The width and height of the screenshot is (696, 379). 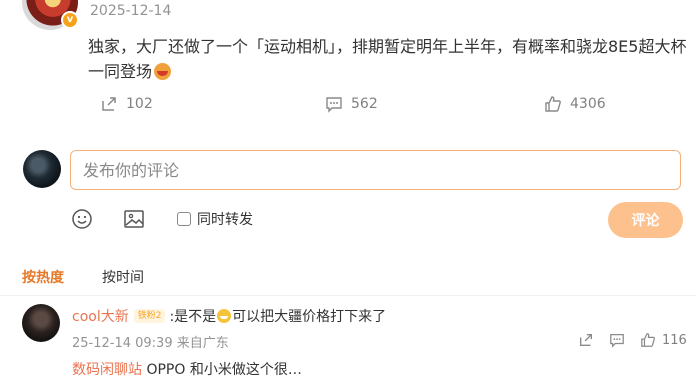 I want to click on like-button: 4306, so click(x=575, y=104).